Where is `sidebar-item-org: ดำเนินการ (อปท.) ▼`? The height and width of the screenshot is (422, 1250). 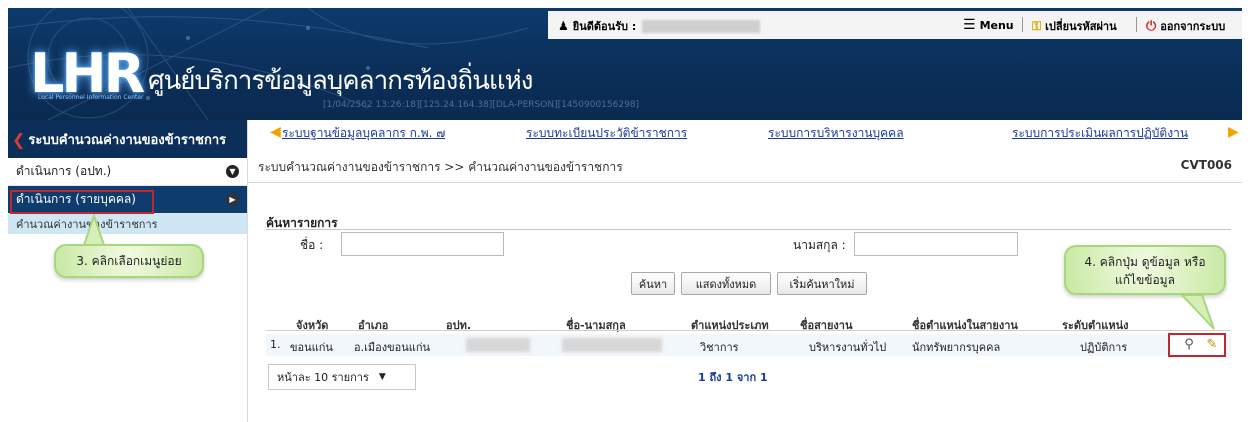 sidebar-item-org: ดำเนินการ (อปท.) ▼ is located at coordinates (127, 172).